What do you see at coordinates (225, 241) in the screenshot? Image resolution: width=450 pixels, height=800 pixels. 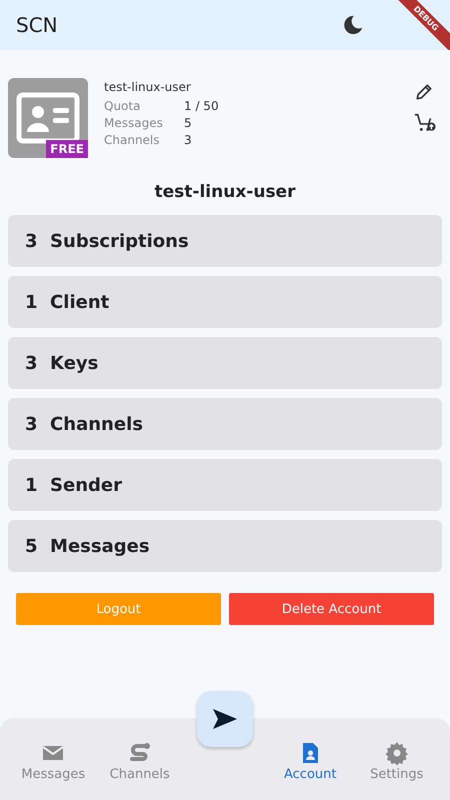 I see `section-row: 3 Subscriptions` at bounding box center [225, 241].